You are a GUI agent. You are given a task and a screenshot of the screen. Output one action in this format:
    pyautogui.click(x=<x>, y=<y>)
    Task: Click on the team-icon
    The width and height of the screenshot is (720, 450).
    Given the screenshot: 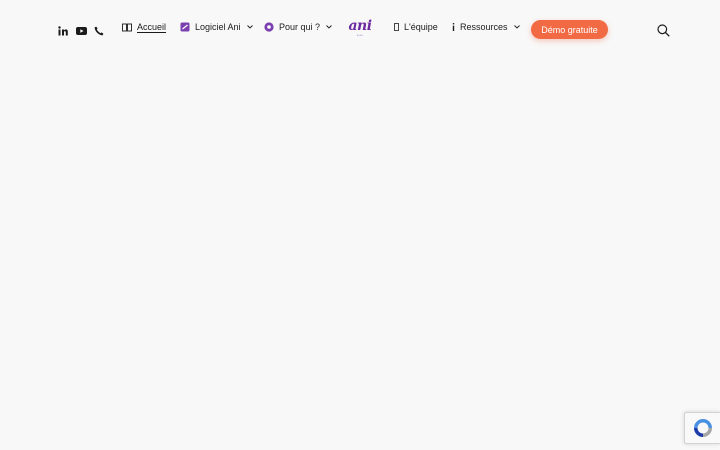 What is the action you would take?
    pyautogui.click(x=396, y=27)
    